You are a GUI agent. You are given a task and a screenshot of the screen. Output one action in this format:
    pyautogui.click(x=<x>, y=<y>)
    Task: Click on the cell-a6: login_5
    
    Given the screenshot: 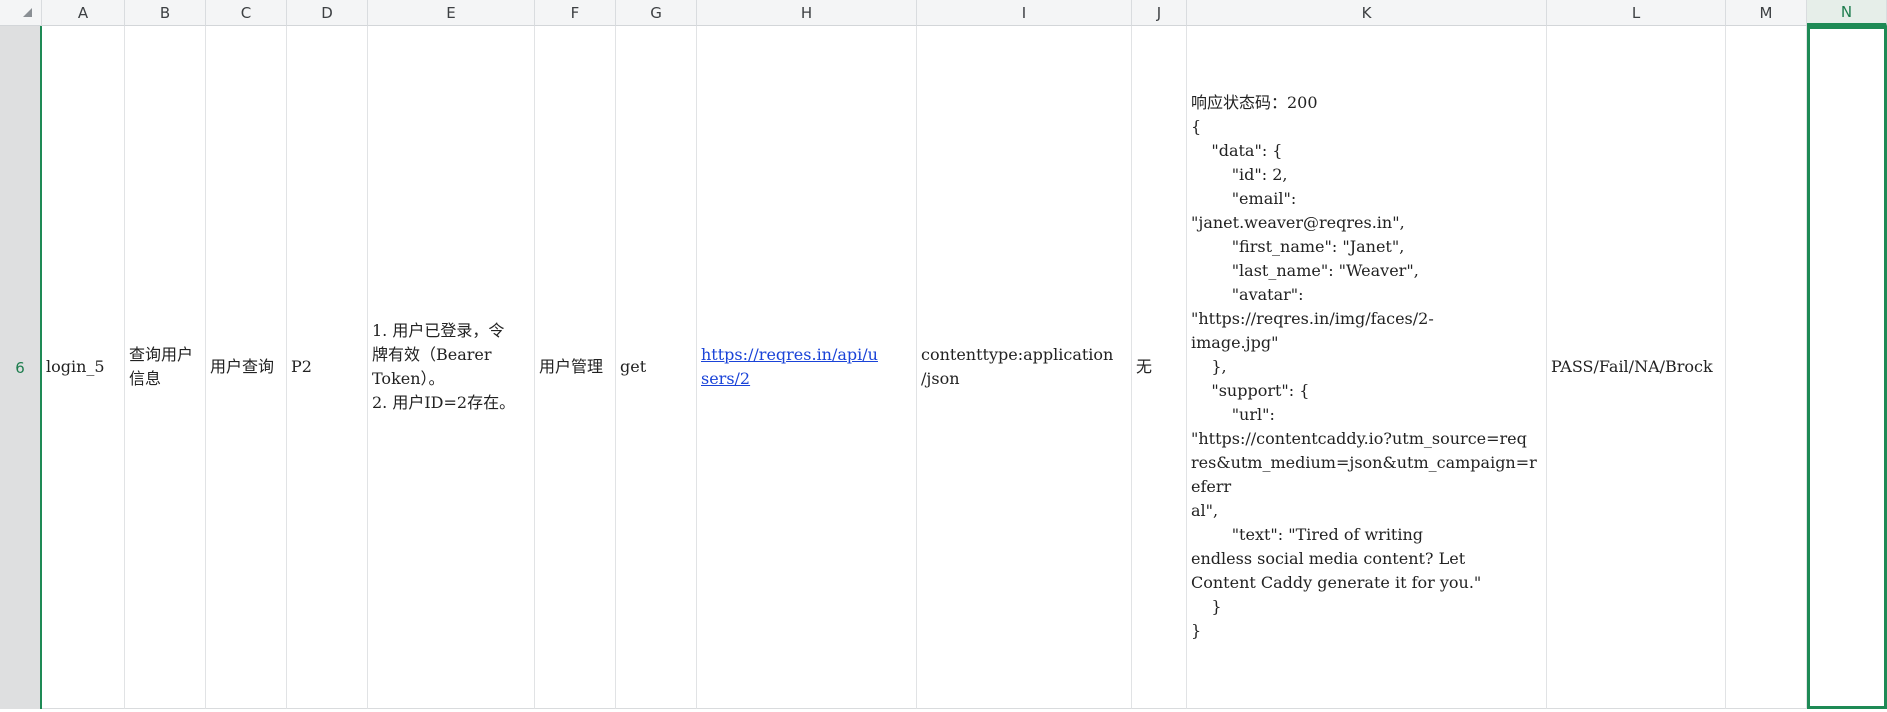 What is the action you would take?
    pyautogui.click(x=83, y=367)
    